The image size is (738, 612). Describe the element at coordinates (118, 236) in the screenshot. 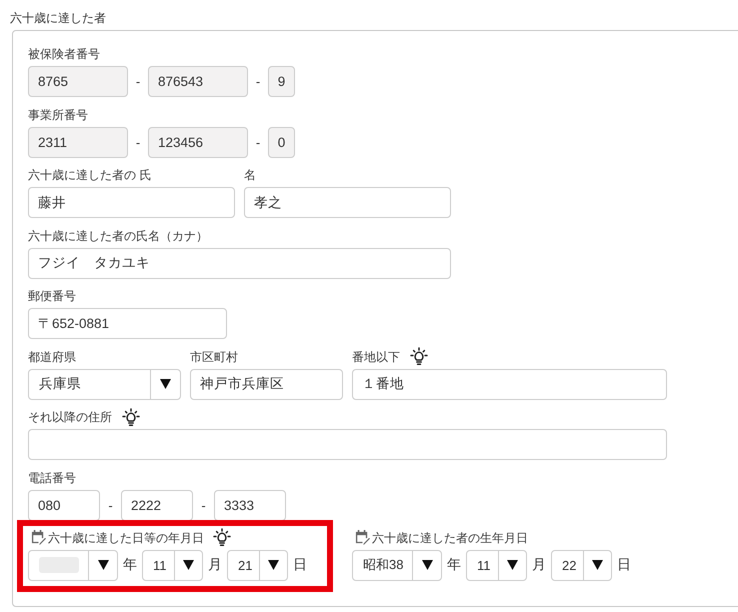

I see `field-label: 六十歳に達した者の氏名（カナ）` at that location.